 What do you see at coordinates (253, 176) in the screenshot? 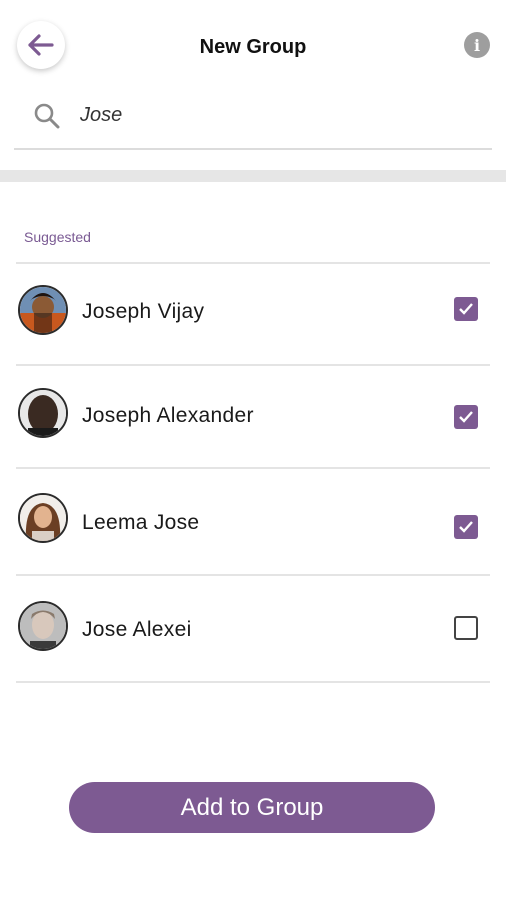
I see `section-divider` at bounding box center [253, 176].